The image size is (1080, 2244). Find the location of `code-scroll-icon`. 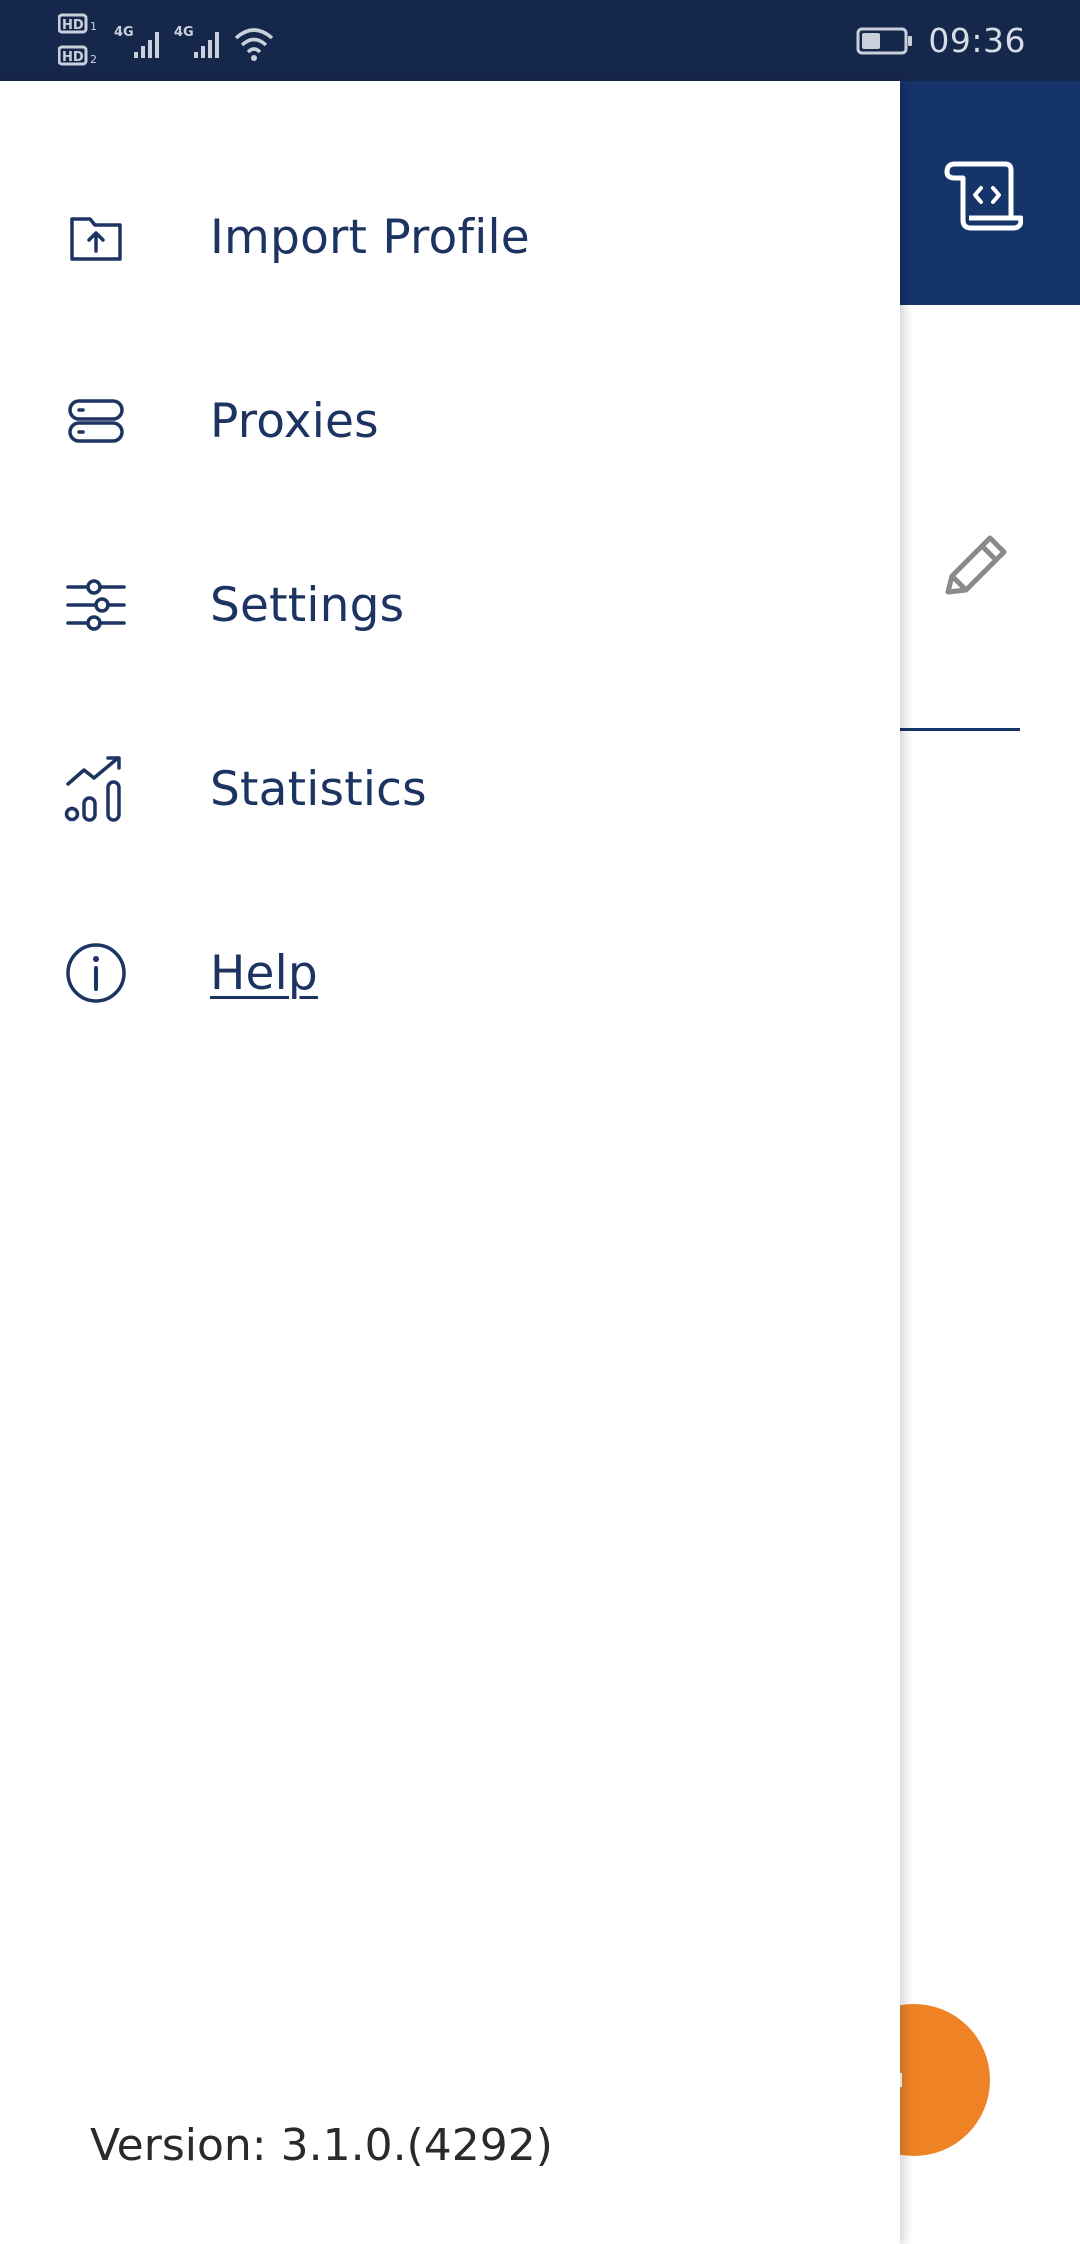

code-scroll-icon is located at coordinates (983, 195).